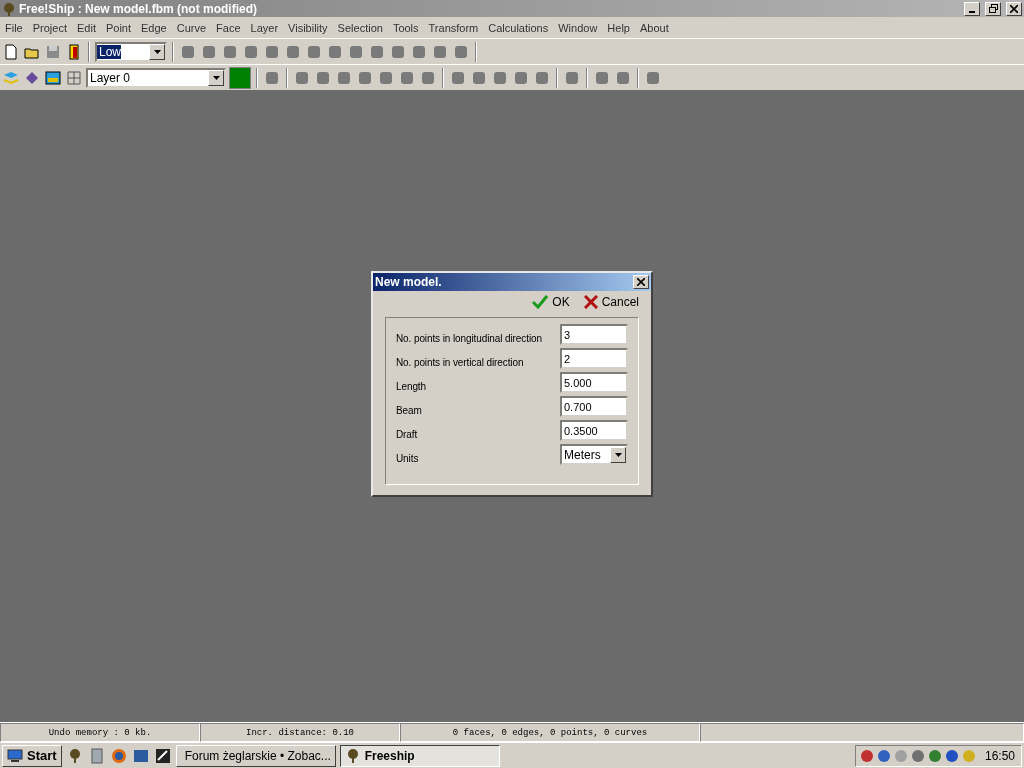 This screenshot has height=768, width=1024. What do you see at coordinates (518, 27) in the screenshot?
I see `menu-item: Calculations` at bounding box center [518, 27].